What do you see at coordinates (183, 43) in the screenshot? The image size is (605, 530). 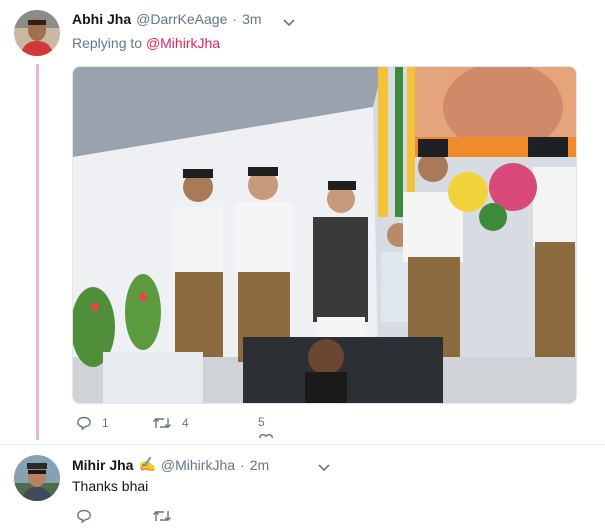 I see `replying-to-handle-link: @MihirkJha` at bounding box center [183, 43].